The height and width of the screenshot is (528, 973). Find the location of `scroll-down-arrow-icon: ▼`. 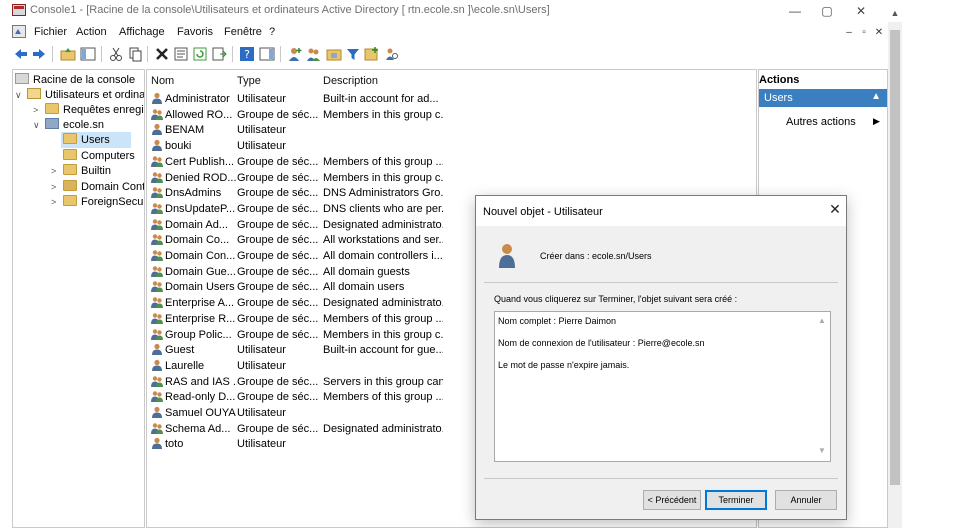

scroll-down-arrow-icon: ▼ is located at coordinates (822, 450).